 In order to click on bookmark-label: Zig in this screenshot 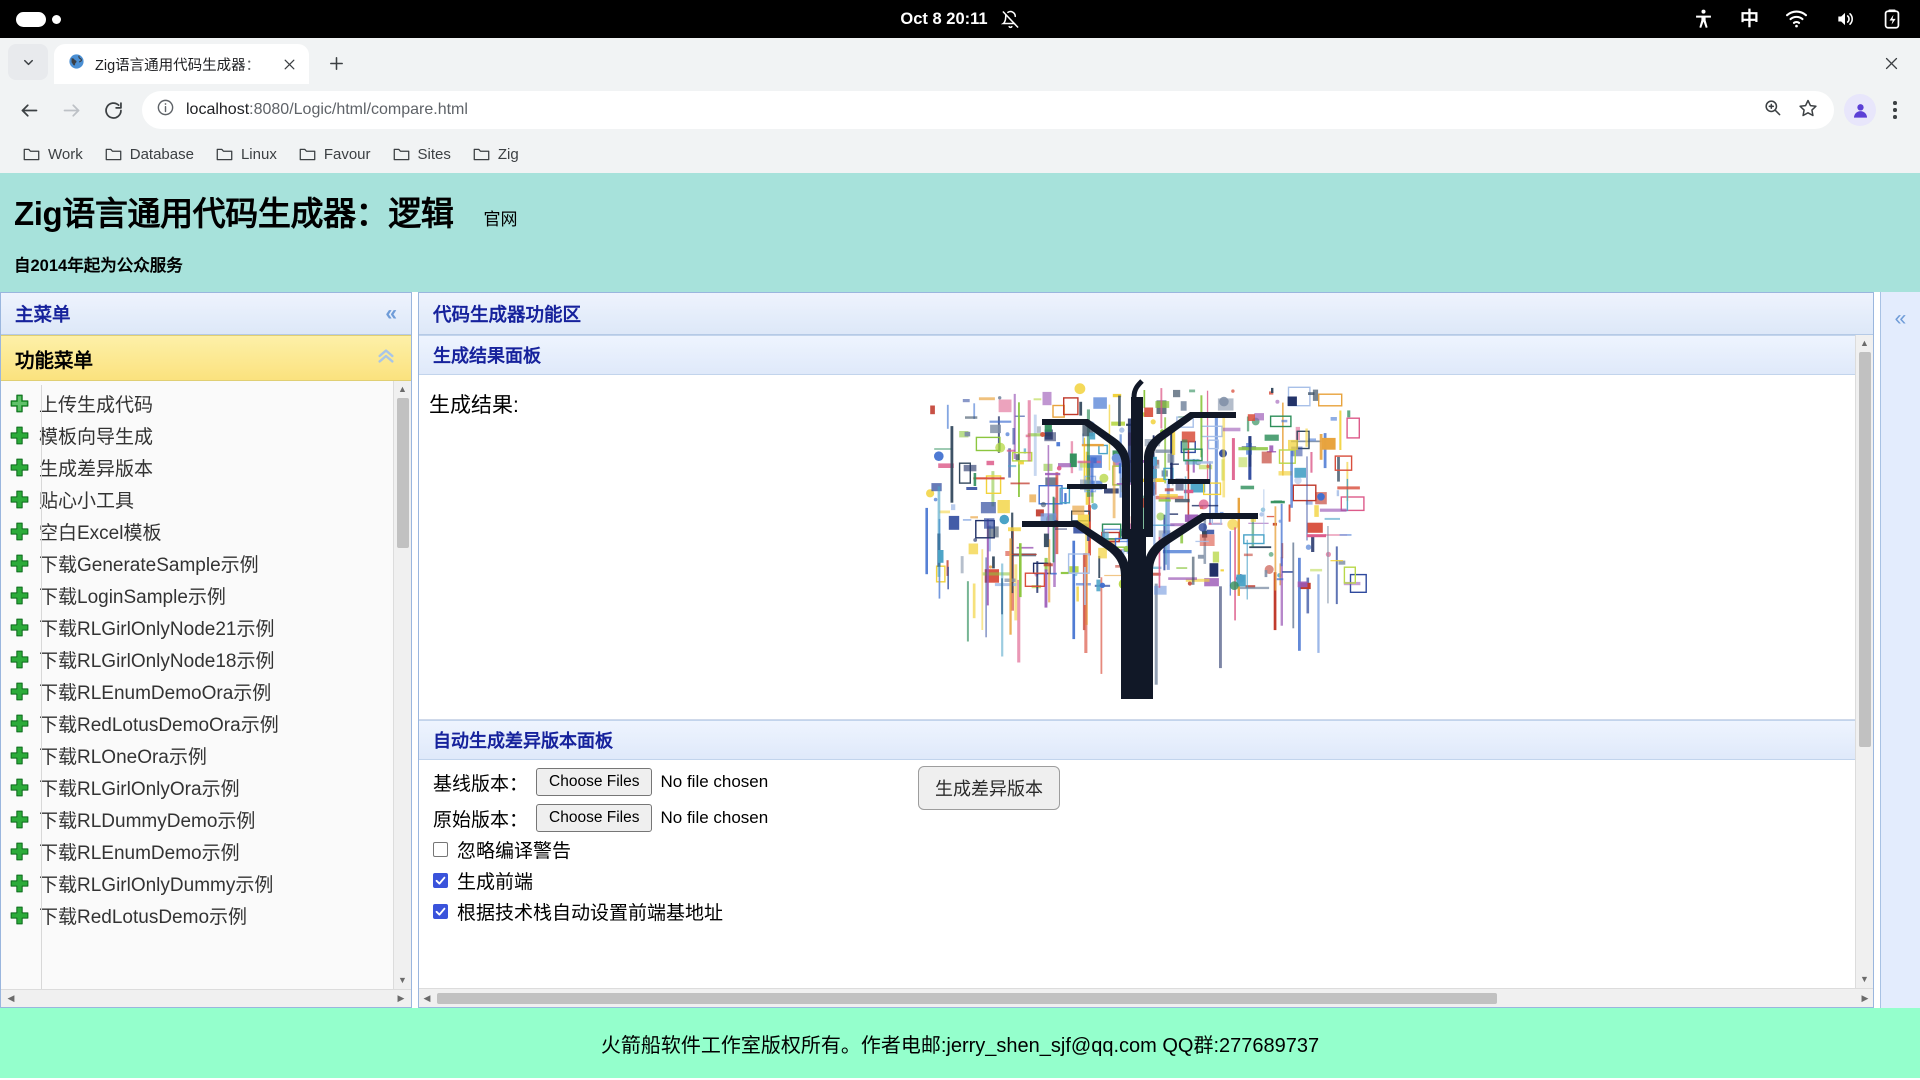, I will do `click(508, 154)`.